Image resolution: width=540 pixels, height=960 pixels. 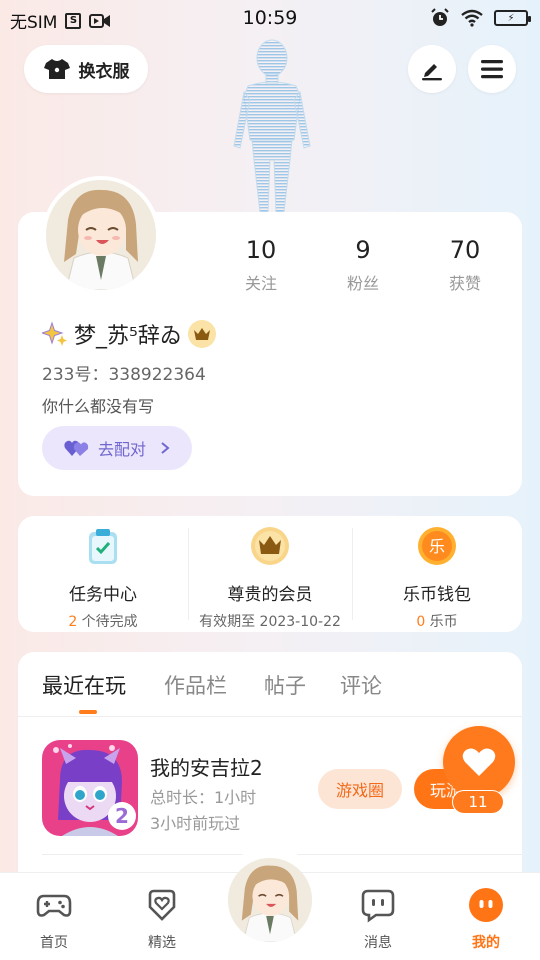 I want to click on stat-followers: 9 粉丝, so click(x=363, y=265).